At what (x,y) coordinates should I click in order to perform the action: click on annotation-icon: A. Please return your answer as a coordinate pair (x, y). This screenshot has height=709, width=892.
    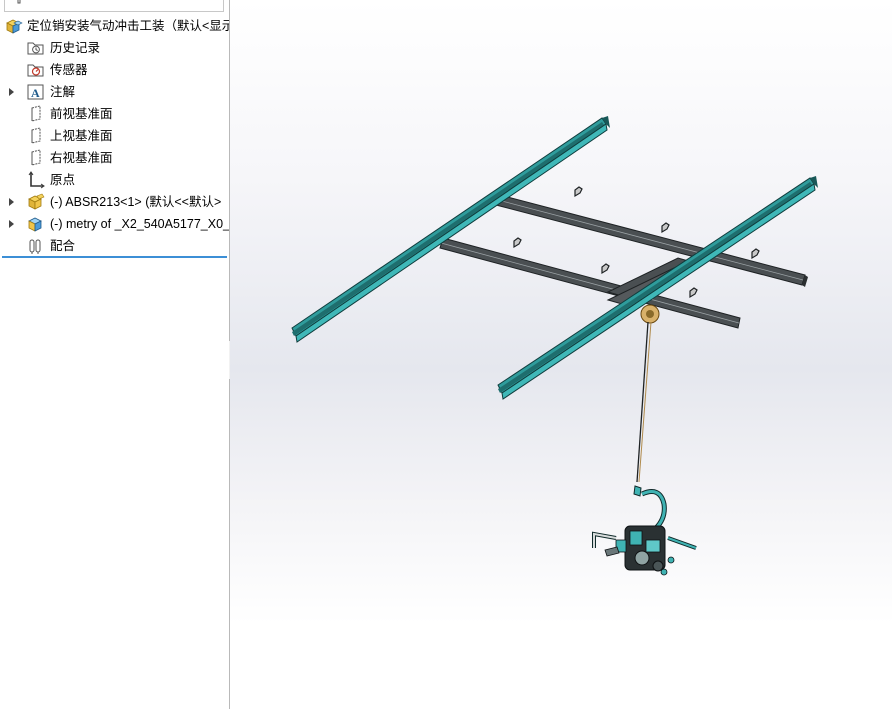
    Looking at the image, I should click on (35, 92).